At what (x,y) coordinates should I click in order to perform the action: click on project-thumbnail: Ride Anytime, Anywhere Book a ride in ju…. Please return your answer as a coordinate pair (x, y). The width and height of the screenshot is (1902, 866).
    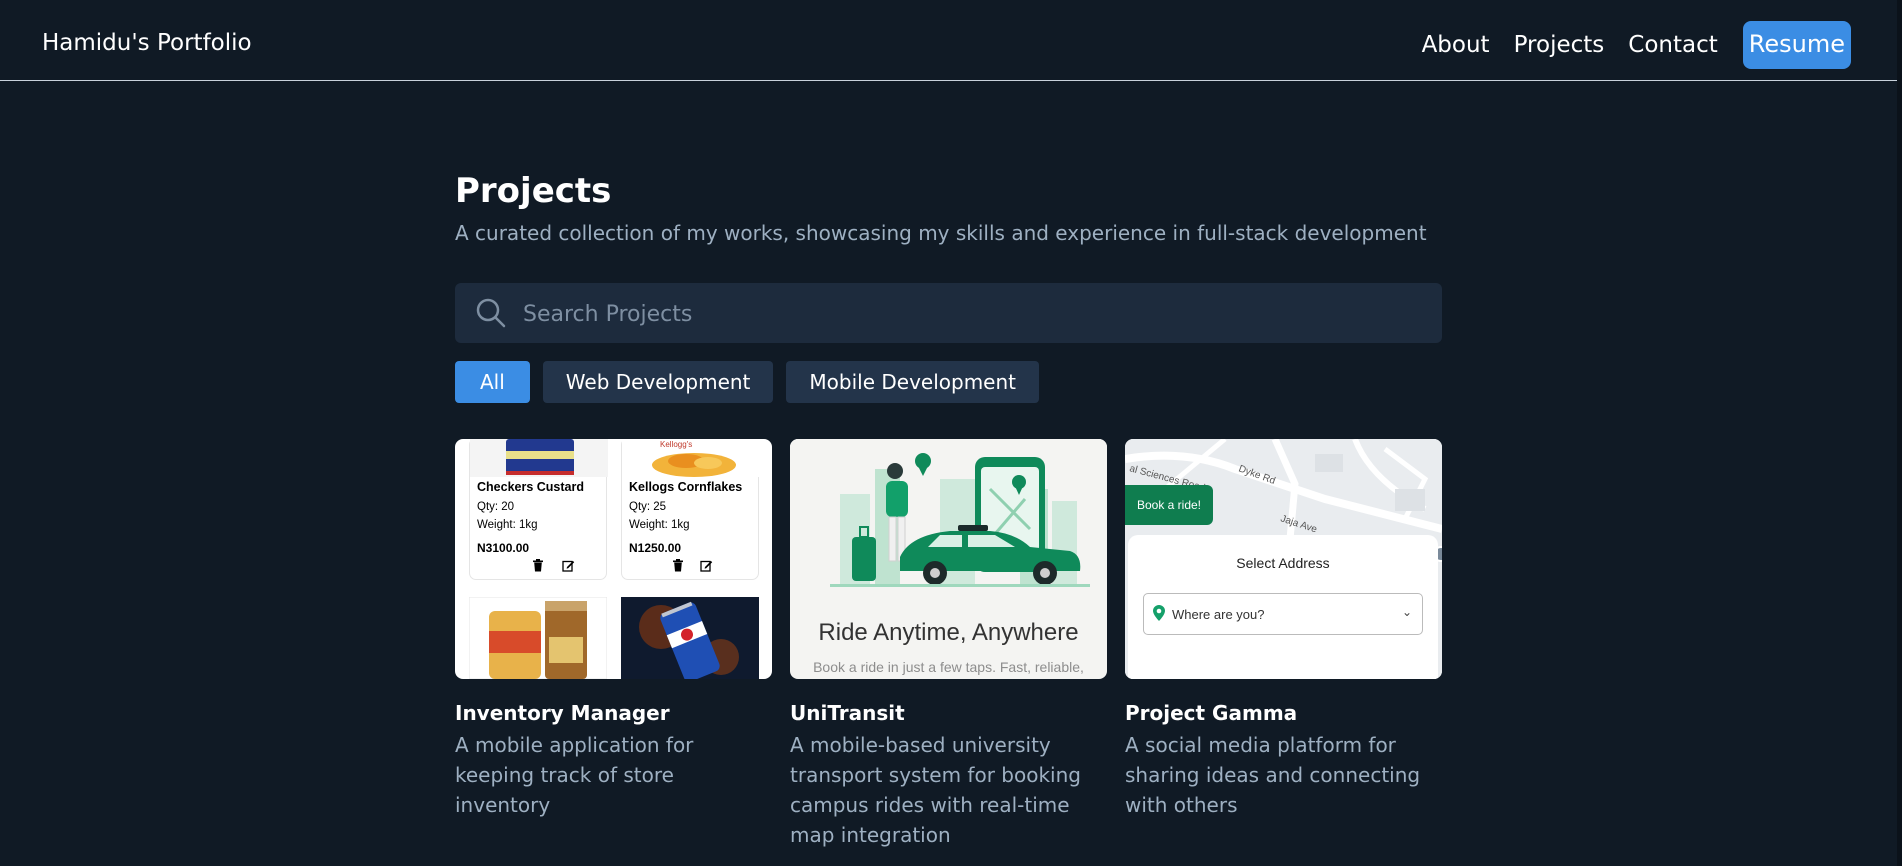
    Looking at the image, I should click on (948, 559).